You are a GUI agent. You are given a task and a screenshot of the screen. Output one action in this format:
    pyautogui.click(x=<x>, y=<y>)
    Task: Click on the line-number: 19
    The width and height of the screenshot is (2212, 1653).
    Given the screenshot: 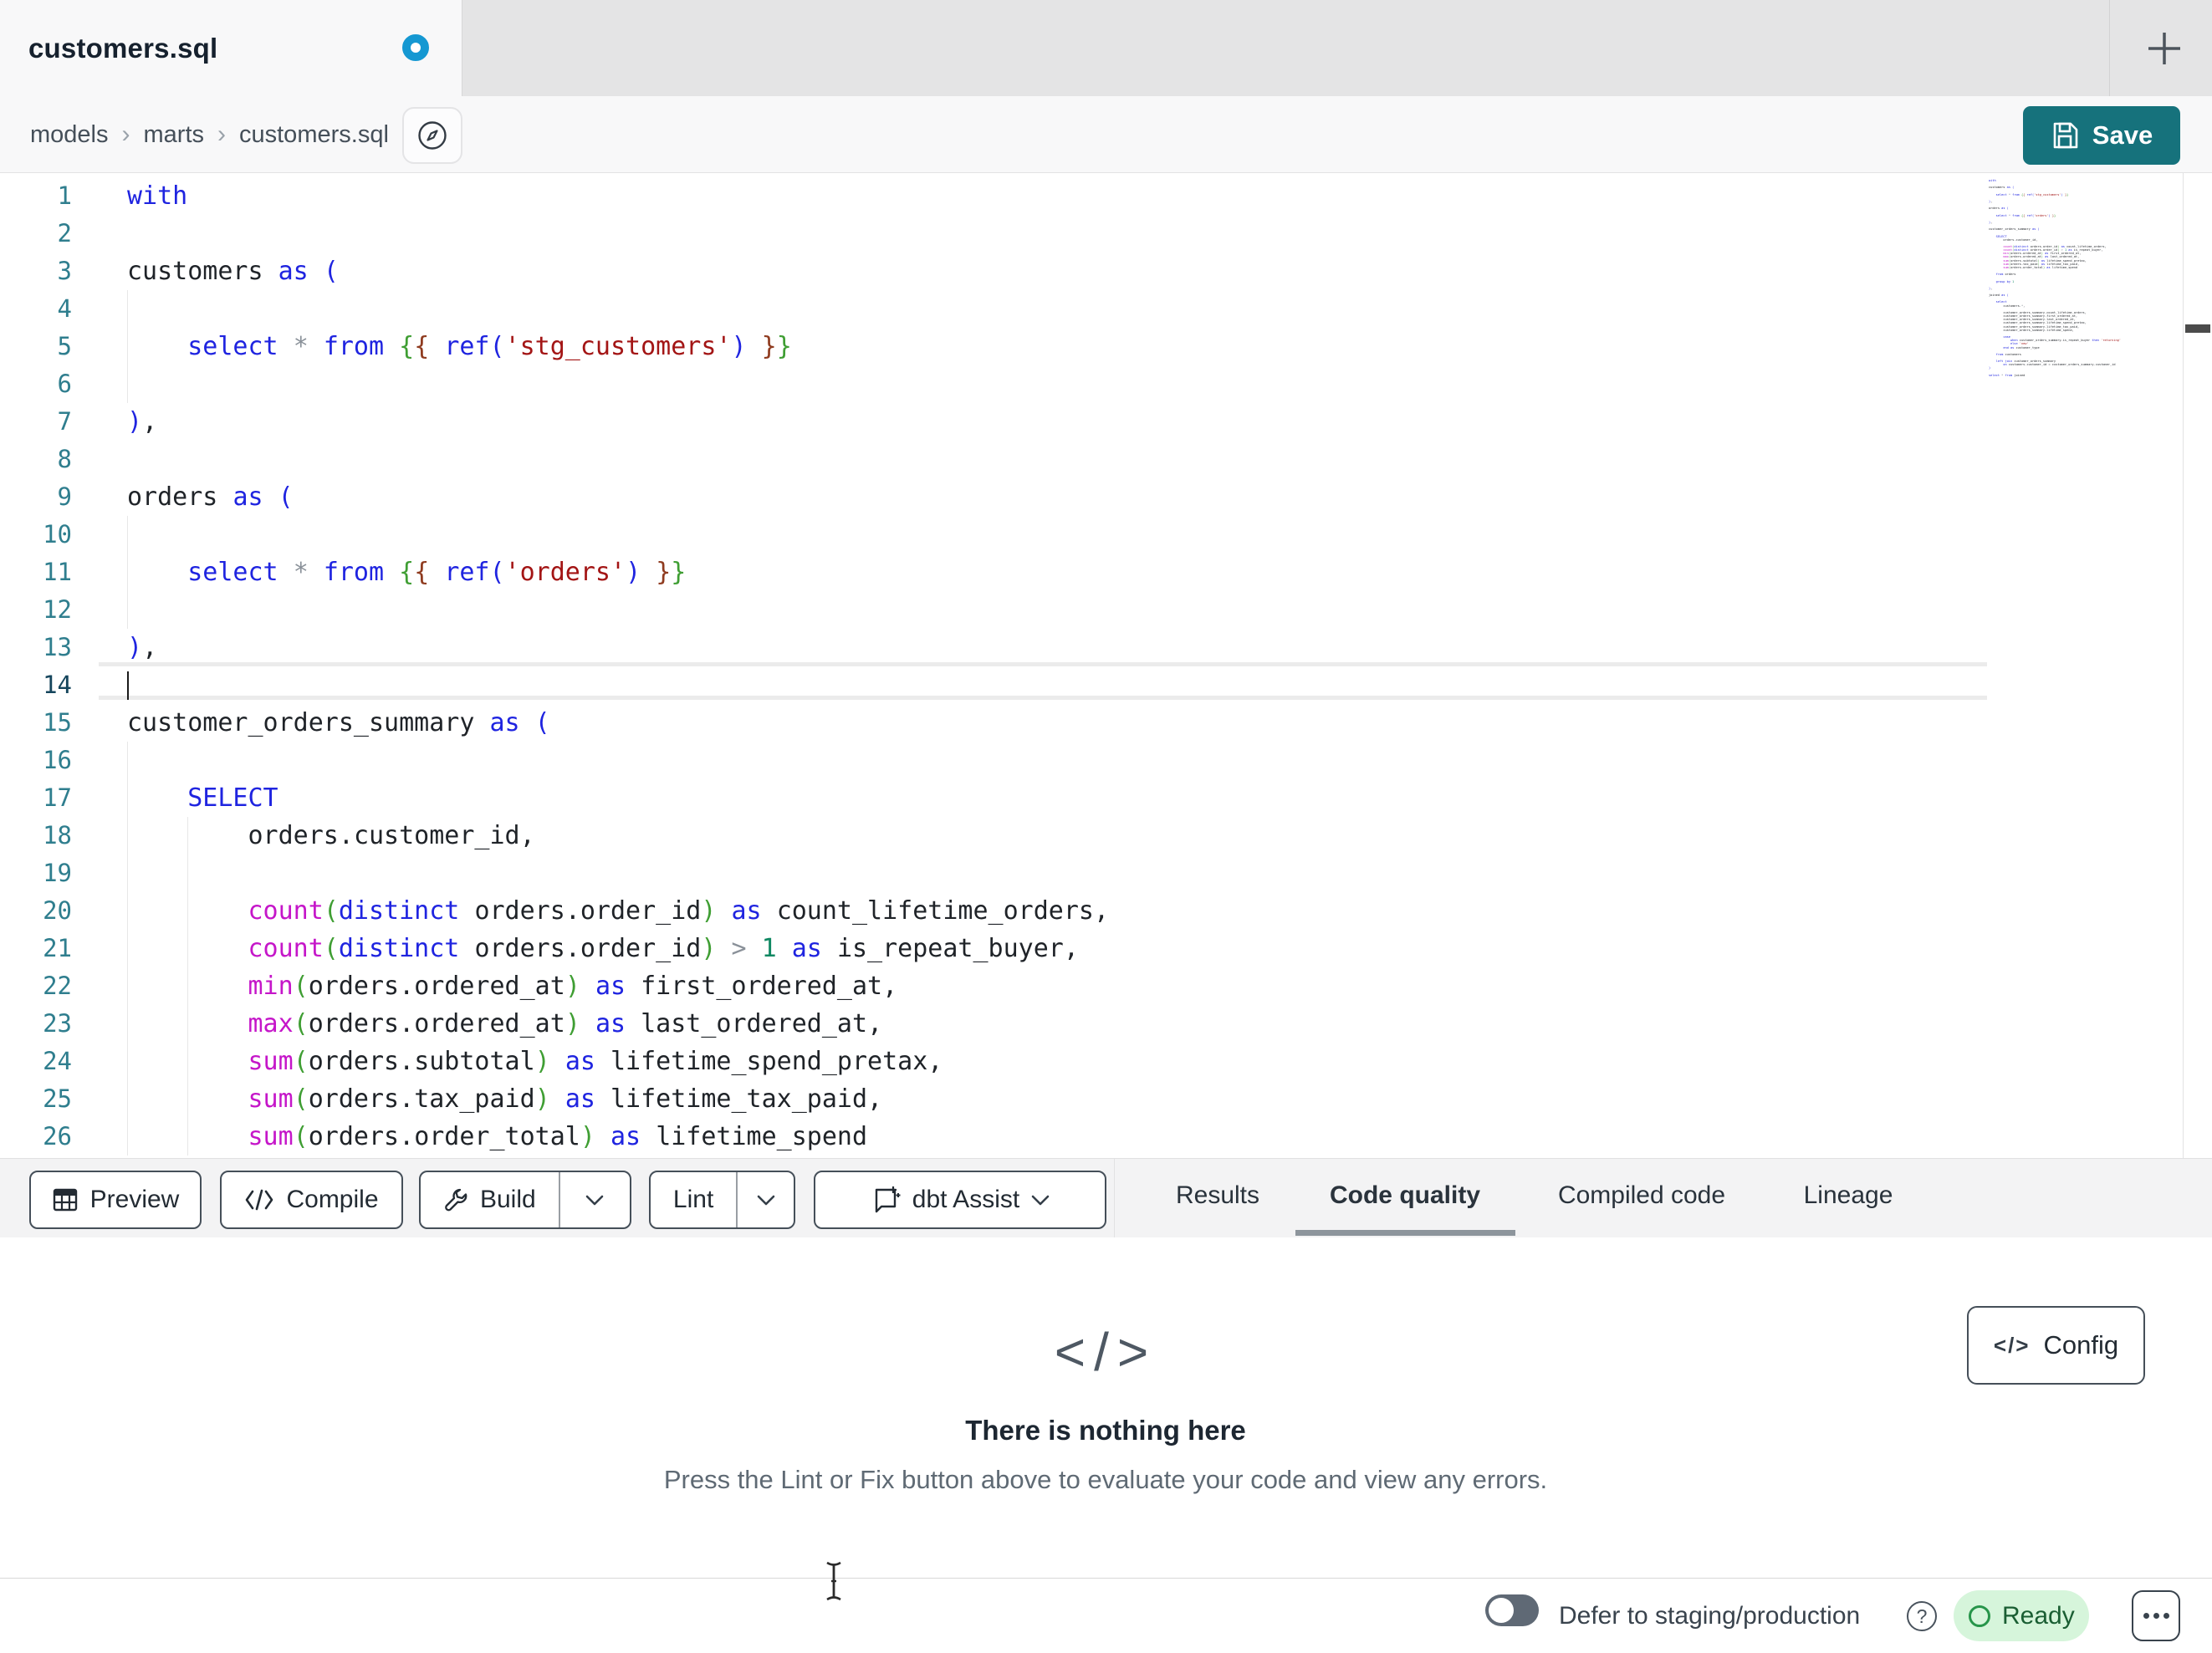 What is the action you would take?
    pyautogui.click(x=36, y=873)
    